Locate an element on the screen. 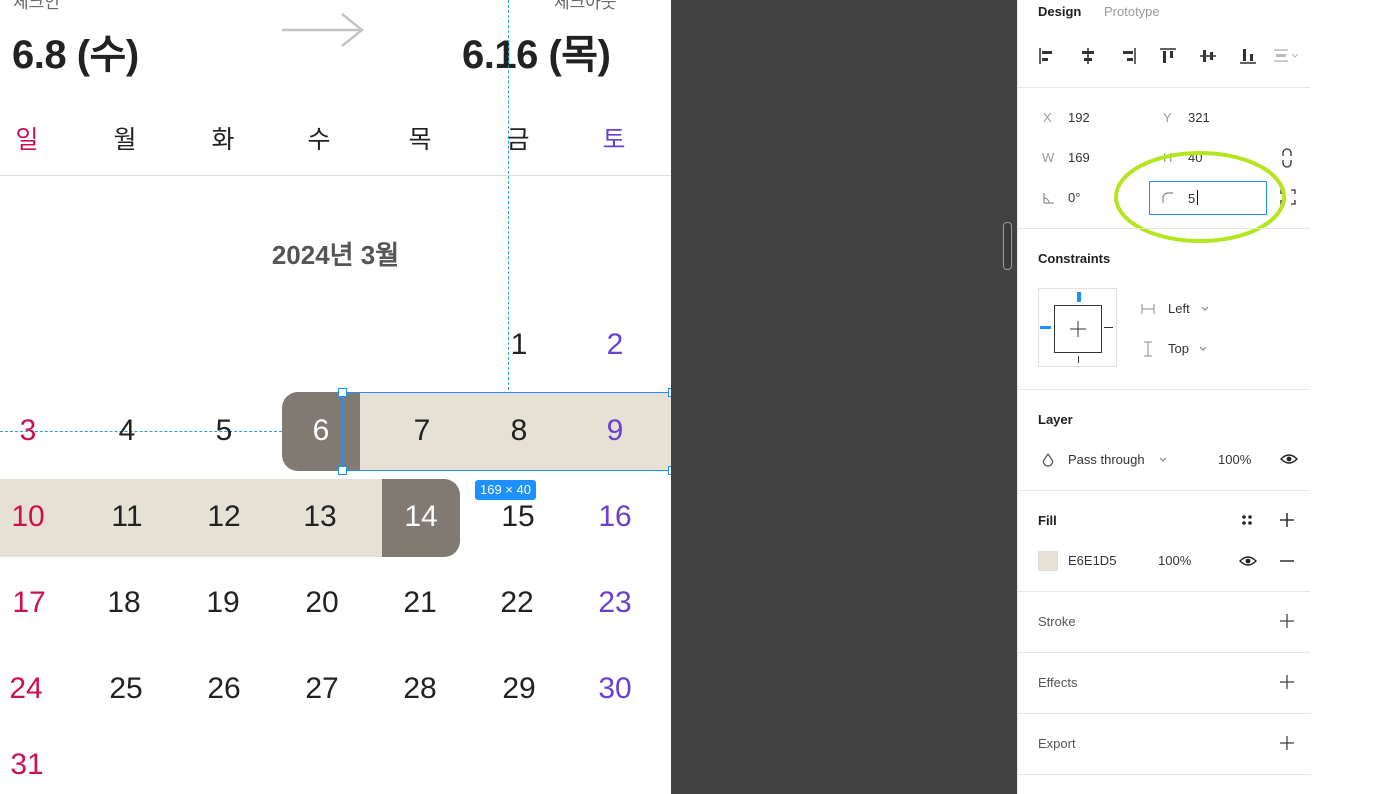  x-label: X is located at coordinates (1047, 117).